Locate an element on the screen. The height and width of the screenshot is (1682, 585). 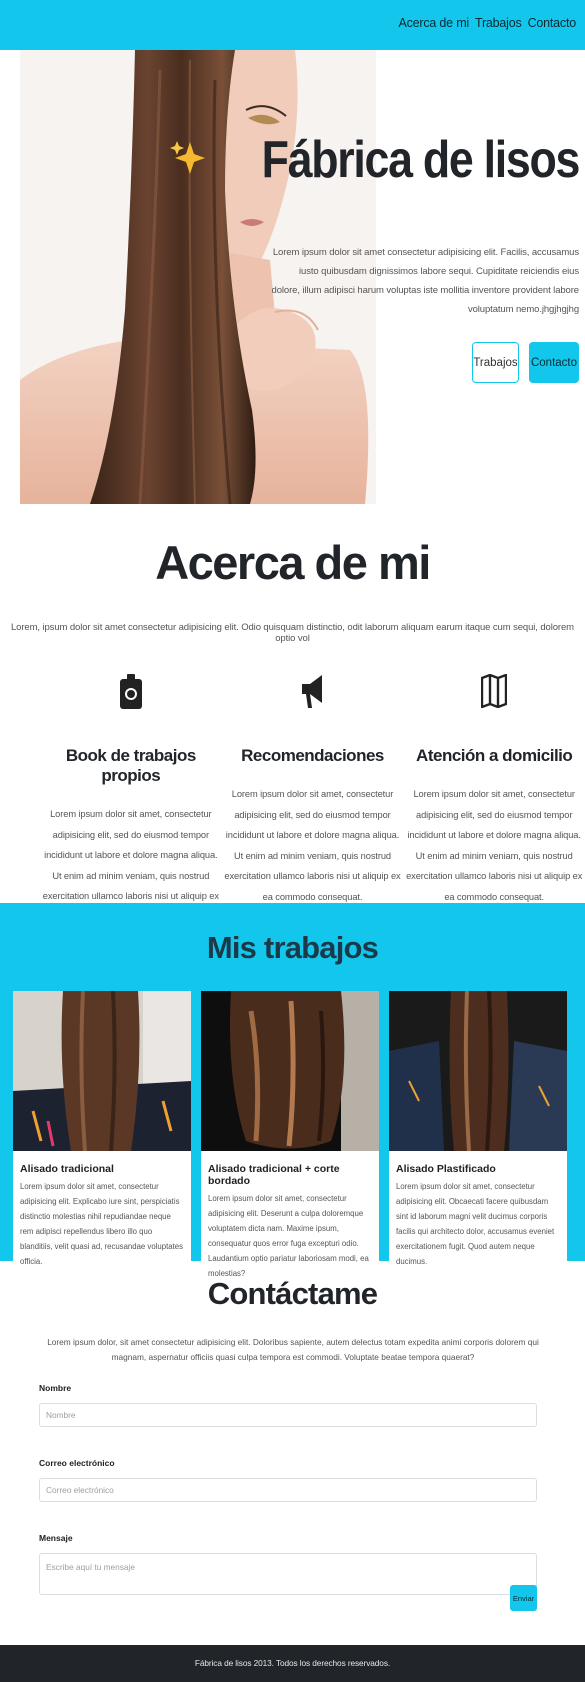
feature-title: Atención a domicilio is located at coordinates (494, 755).